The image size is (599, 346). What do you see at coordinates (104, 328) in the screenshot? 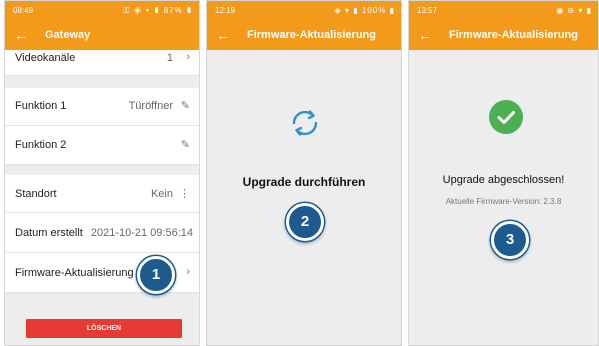
I see `delete-button: LÖSCHEN` at bounding box center [104, 328].